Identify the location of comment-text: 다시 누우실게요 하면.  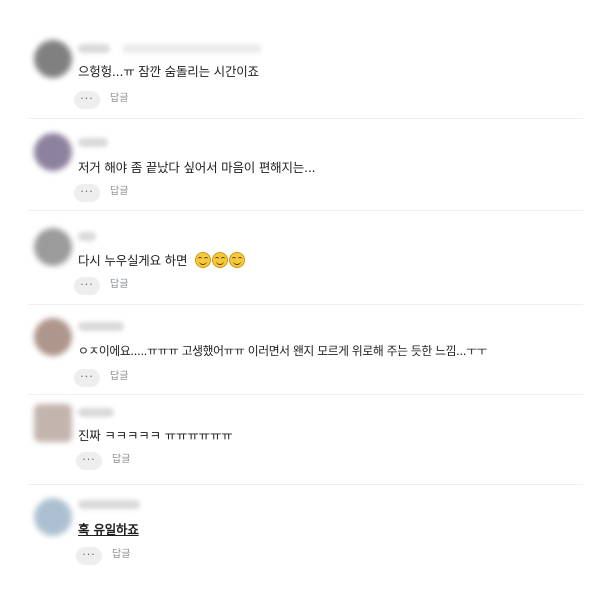
(133, 260).